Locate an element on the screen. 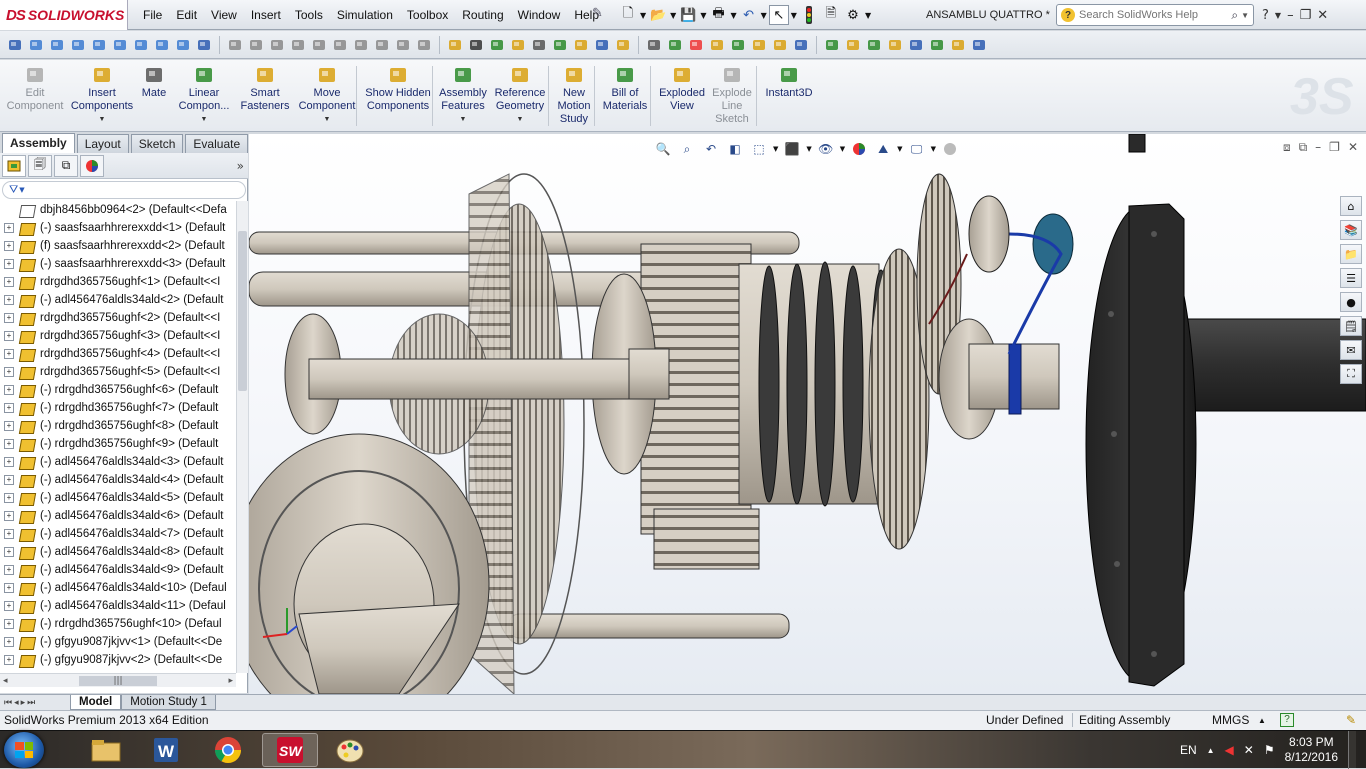 The image size is (1366, 769). action-center-icon: ⚑ is located at coordinates (1269, 750).